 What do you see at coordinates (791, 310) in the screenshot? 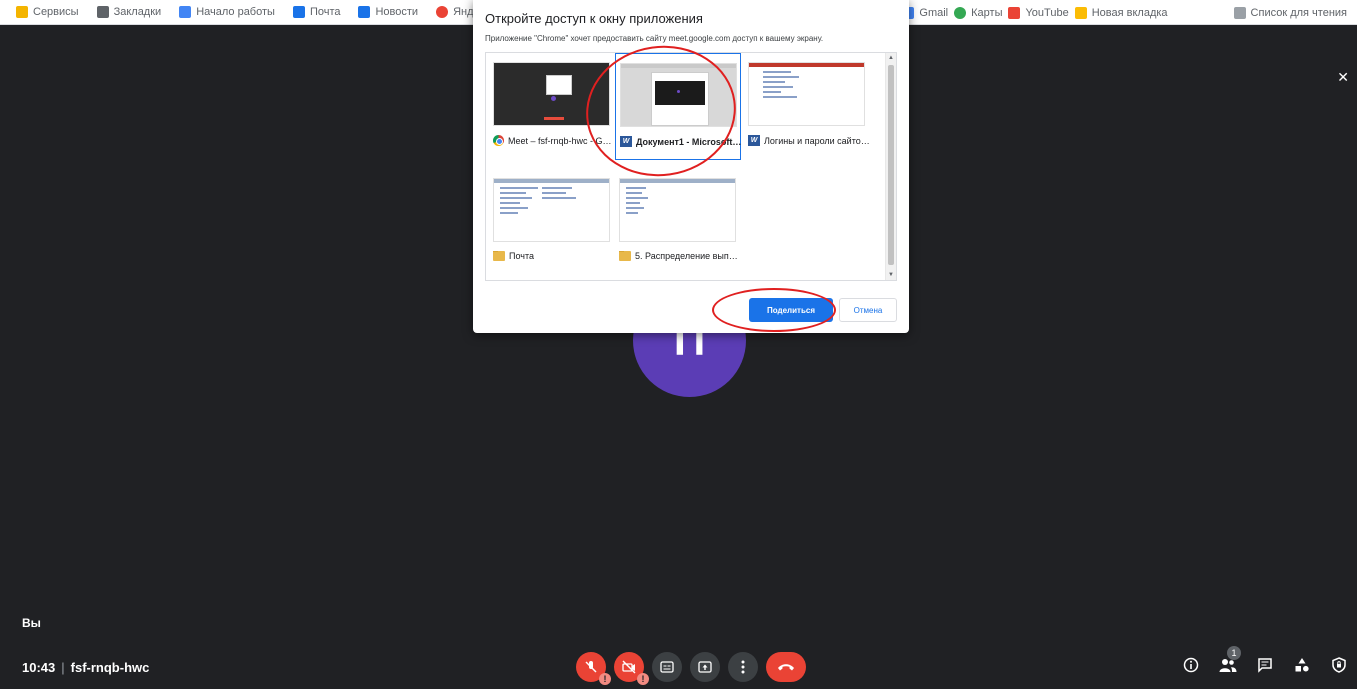
I see `share-button: Поделиться` at bounding box center [791, 310].